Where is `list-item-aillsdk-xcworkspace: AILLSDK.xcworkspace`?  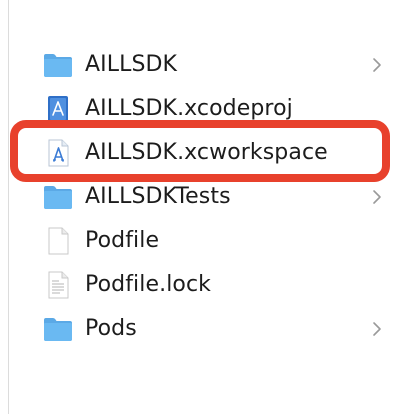
list-item-aillsdk-xcworkspace: AILLSDK.xcworkspace is located at coordinates (217, 154).